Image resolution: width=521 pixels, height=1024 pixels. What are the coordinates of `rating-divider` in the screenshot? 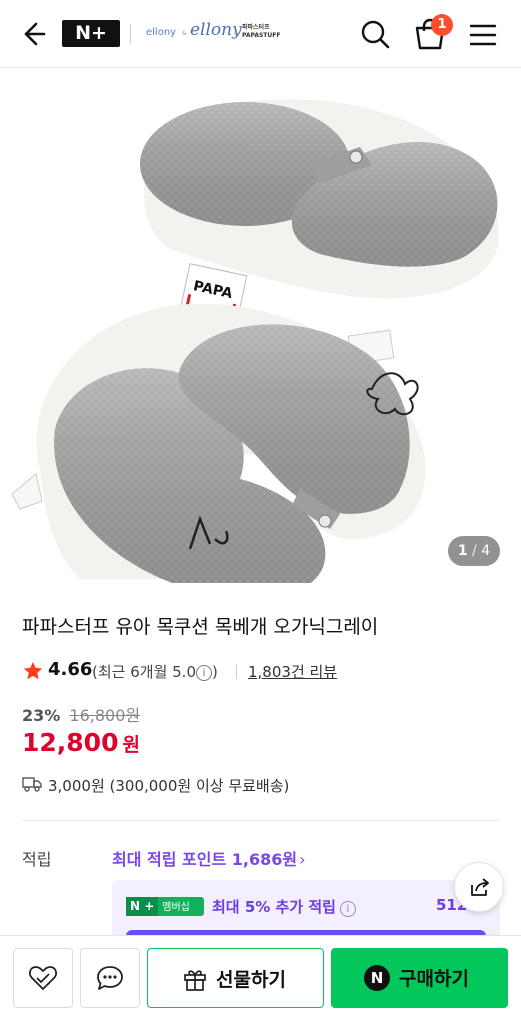 It's located at (236, 671).